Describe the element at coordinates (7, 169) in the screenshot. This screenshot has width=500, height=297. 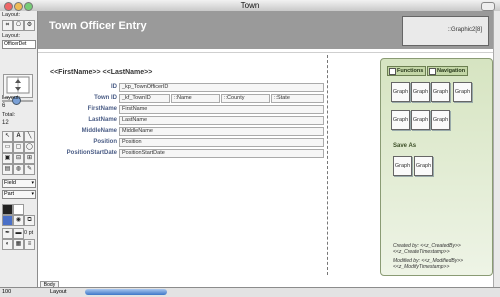
I see `field-tool-icon: ▤` at that location.